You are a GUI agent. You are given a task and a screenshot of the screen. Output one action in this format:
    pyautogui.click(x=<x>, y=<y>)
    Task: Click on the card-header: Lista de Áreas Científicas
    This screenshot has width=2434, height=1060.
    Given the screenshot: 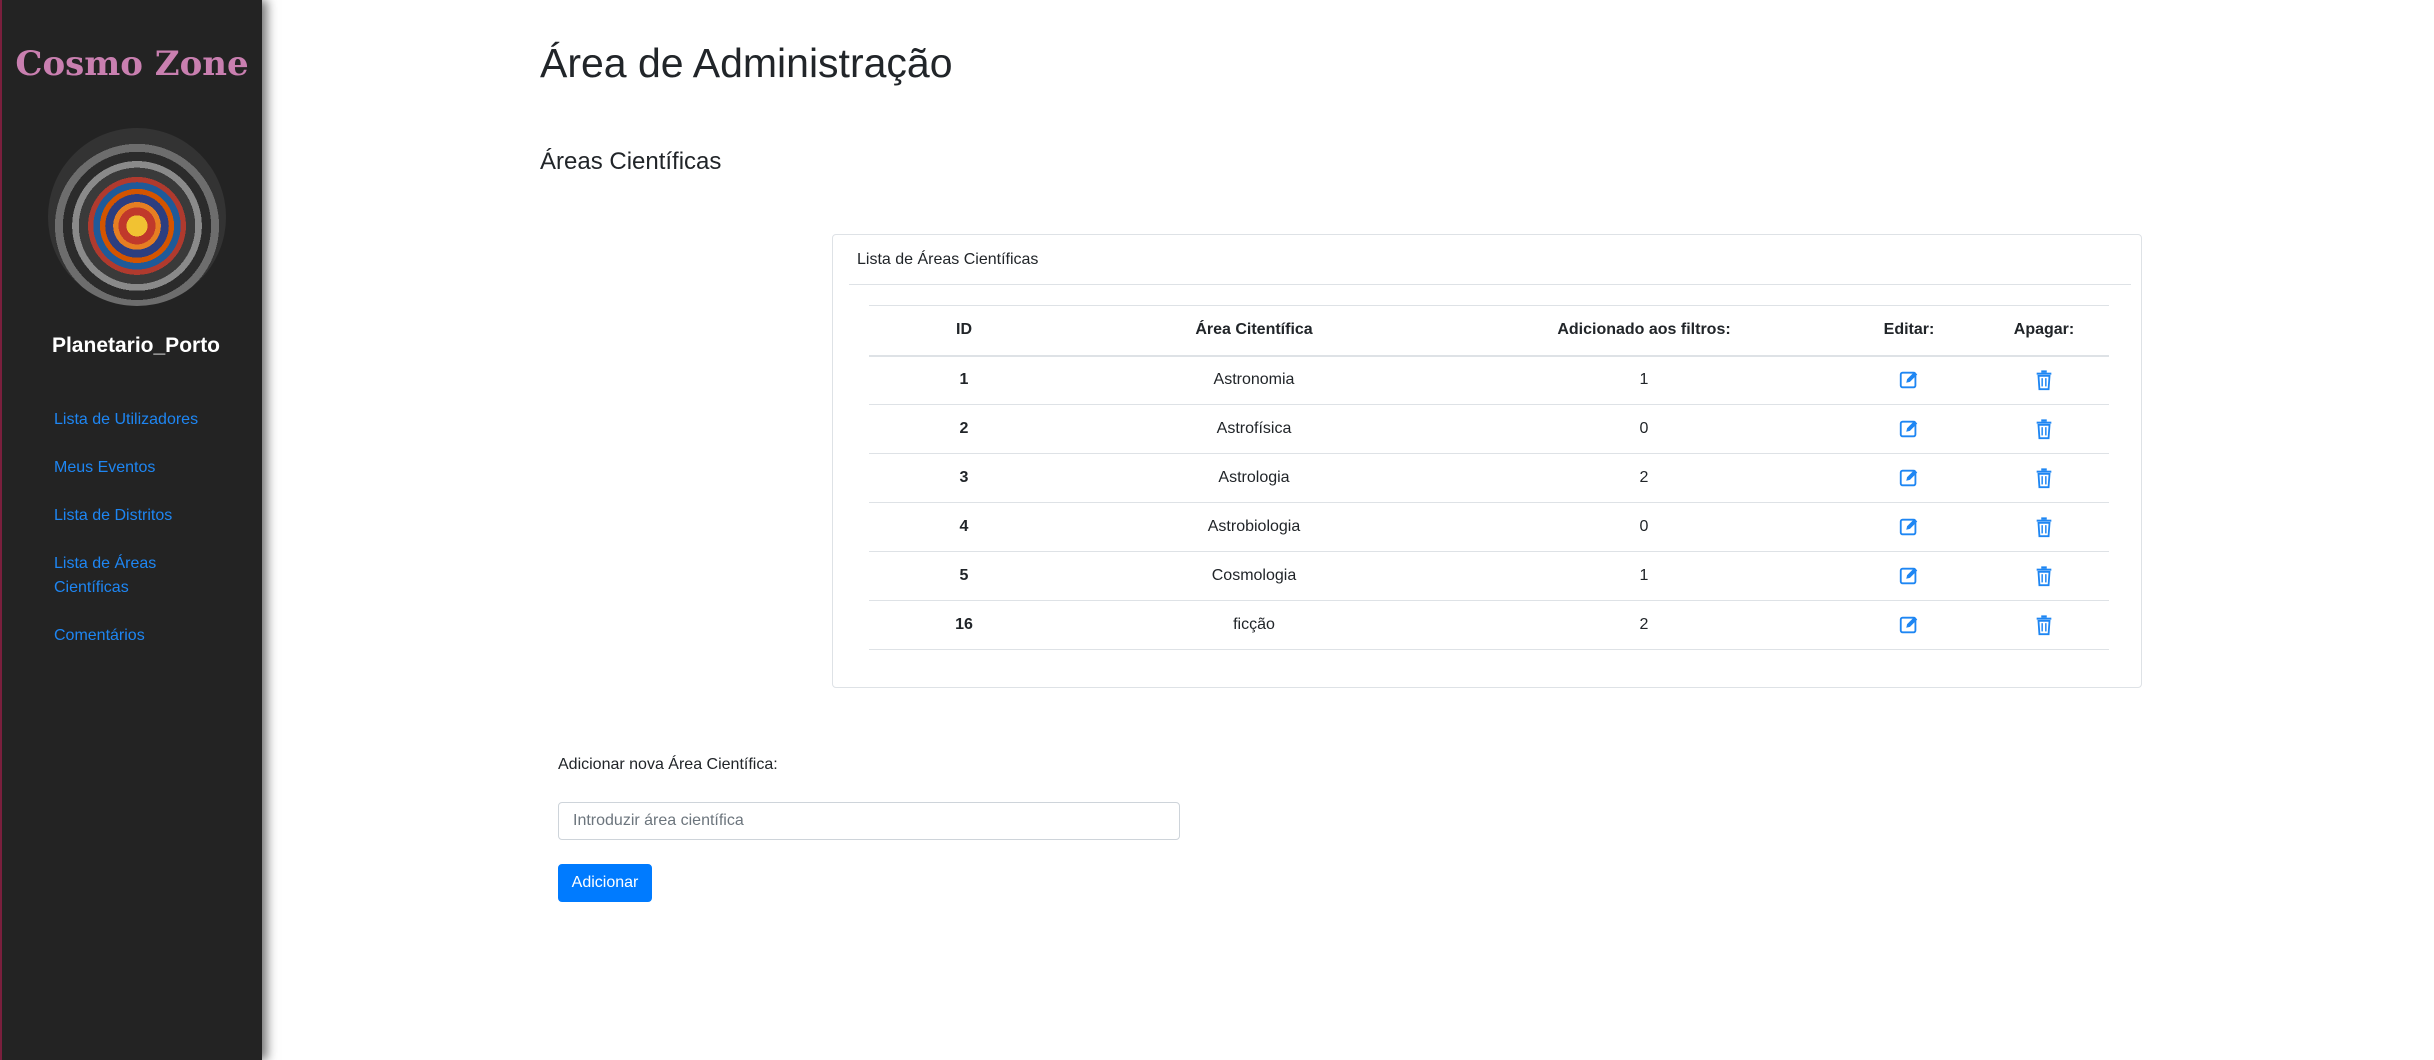 What is the action you would take?
    pyautogui.click(x=1490, y=260)
    